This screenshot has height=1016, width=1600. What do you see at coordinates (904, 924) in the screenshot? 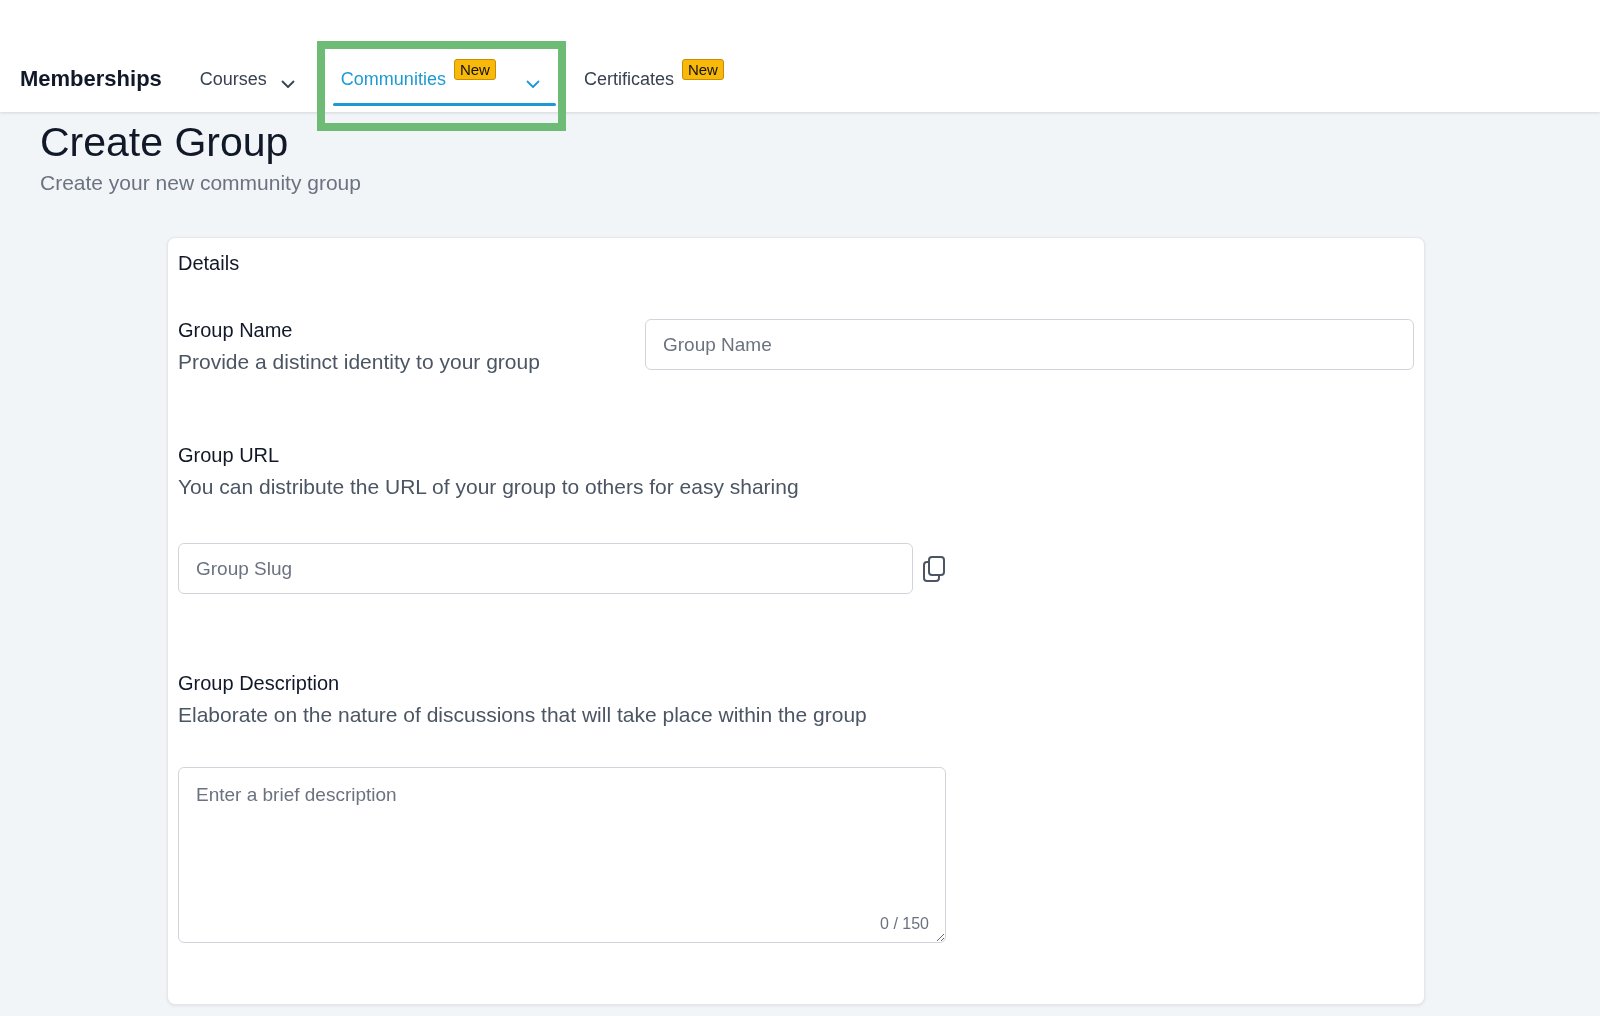
I see `character-counter: 0 / 150` at bounding box center [904, 924].